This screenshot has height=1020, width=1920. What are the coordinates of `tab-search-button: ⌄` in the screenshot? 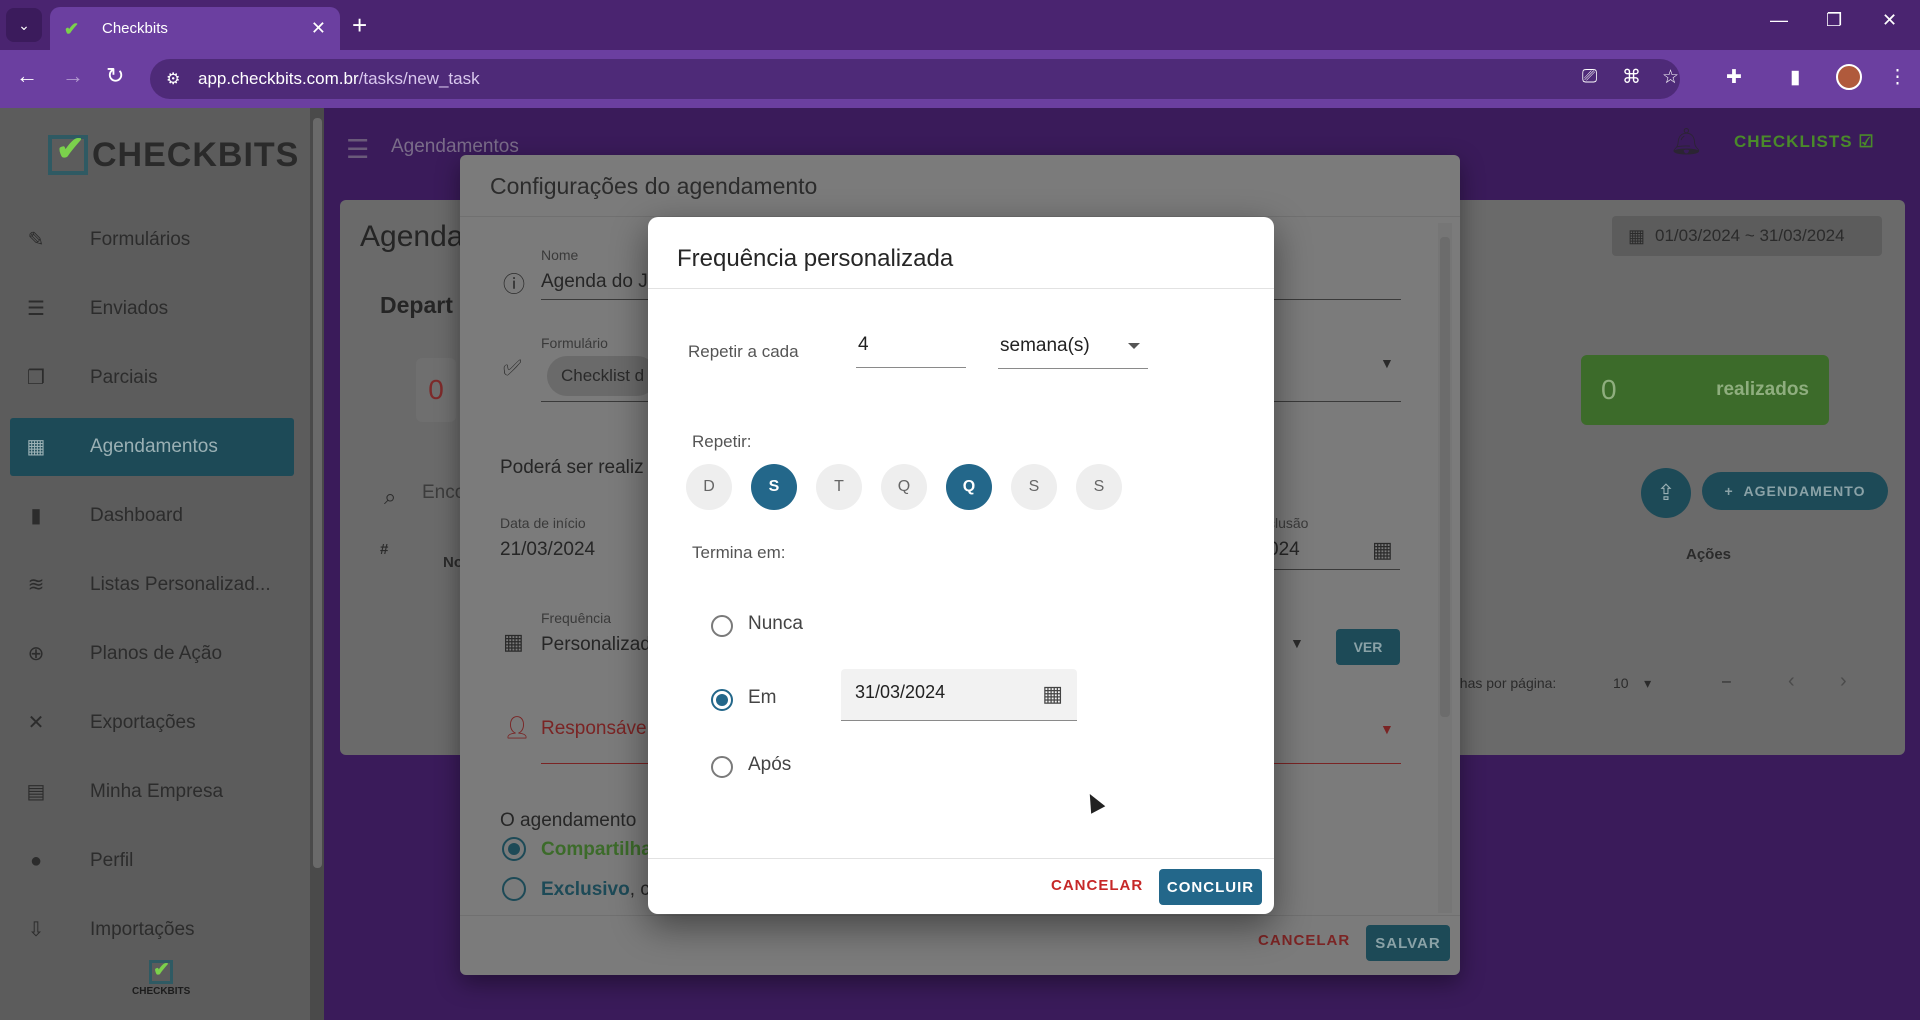 It's located at (24, 25).